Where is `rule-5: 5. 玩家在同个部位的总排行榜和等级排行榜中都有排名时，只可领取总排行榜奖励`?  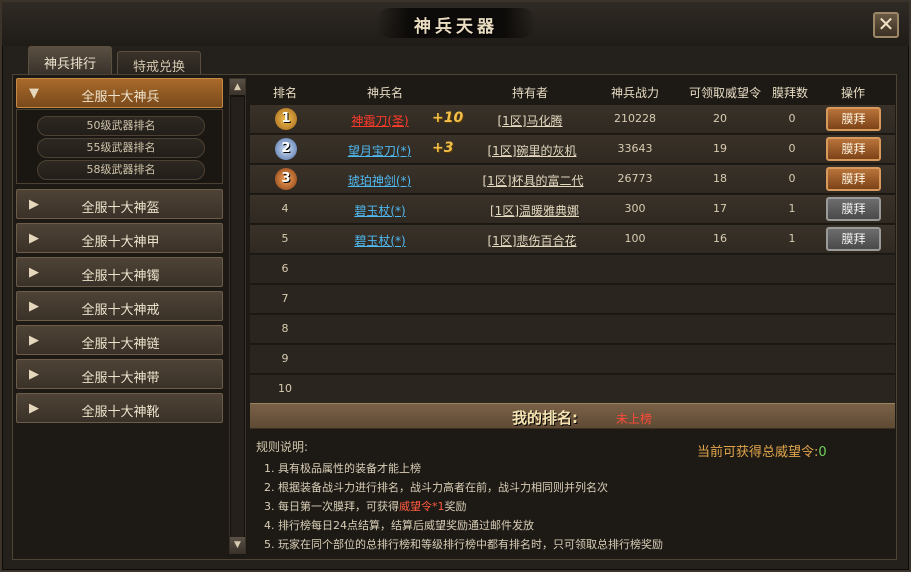 rule-5: 5. 玩家在同个部位的总排行榜和等级排行榜中都有排名时，只可领取总排行榜奖励 is located at coordinates (463, 544).